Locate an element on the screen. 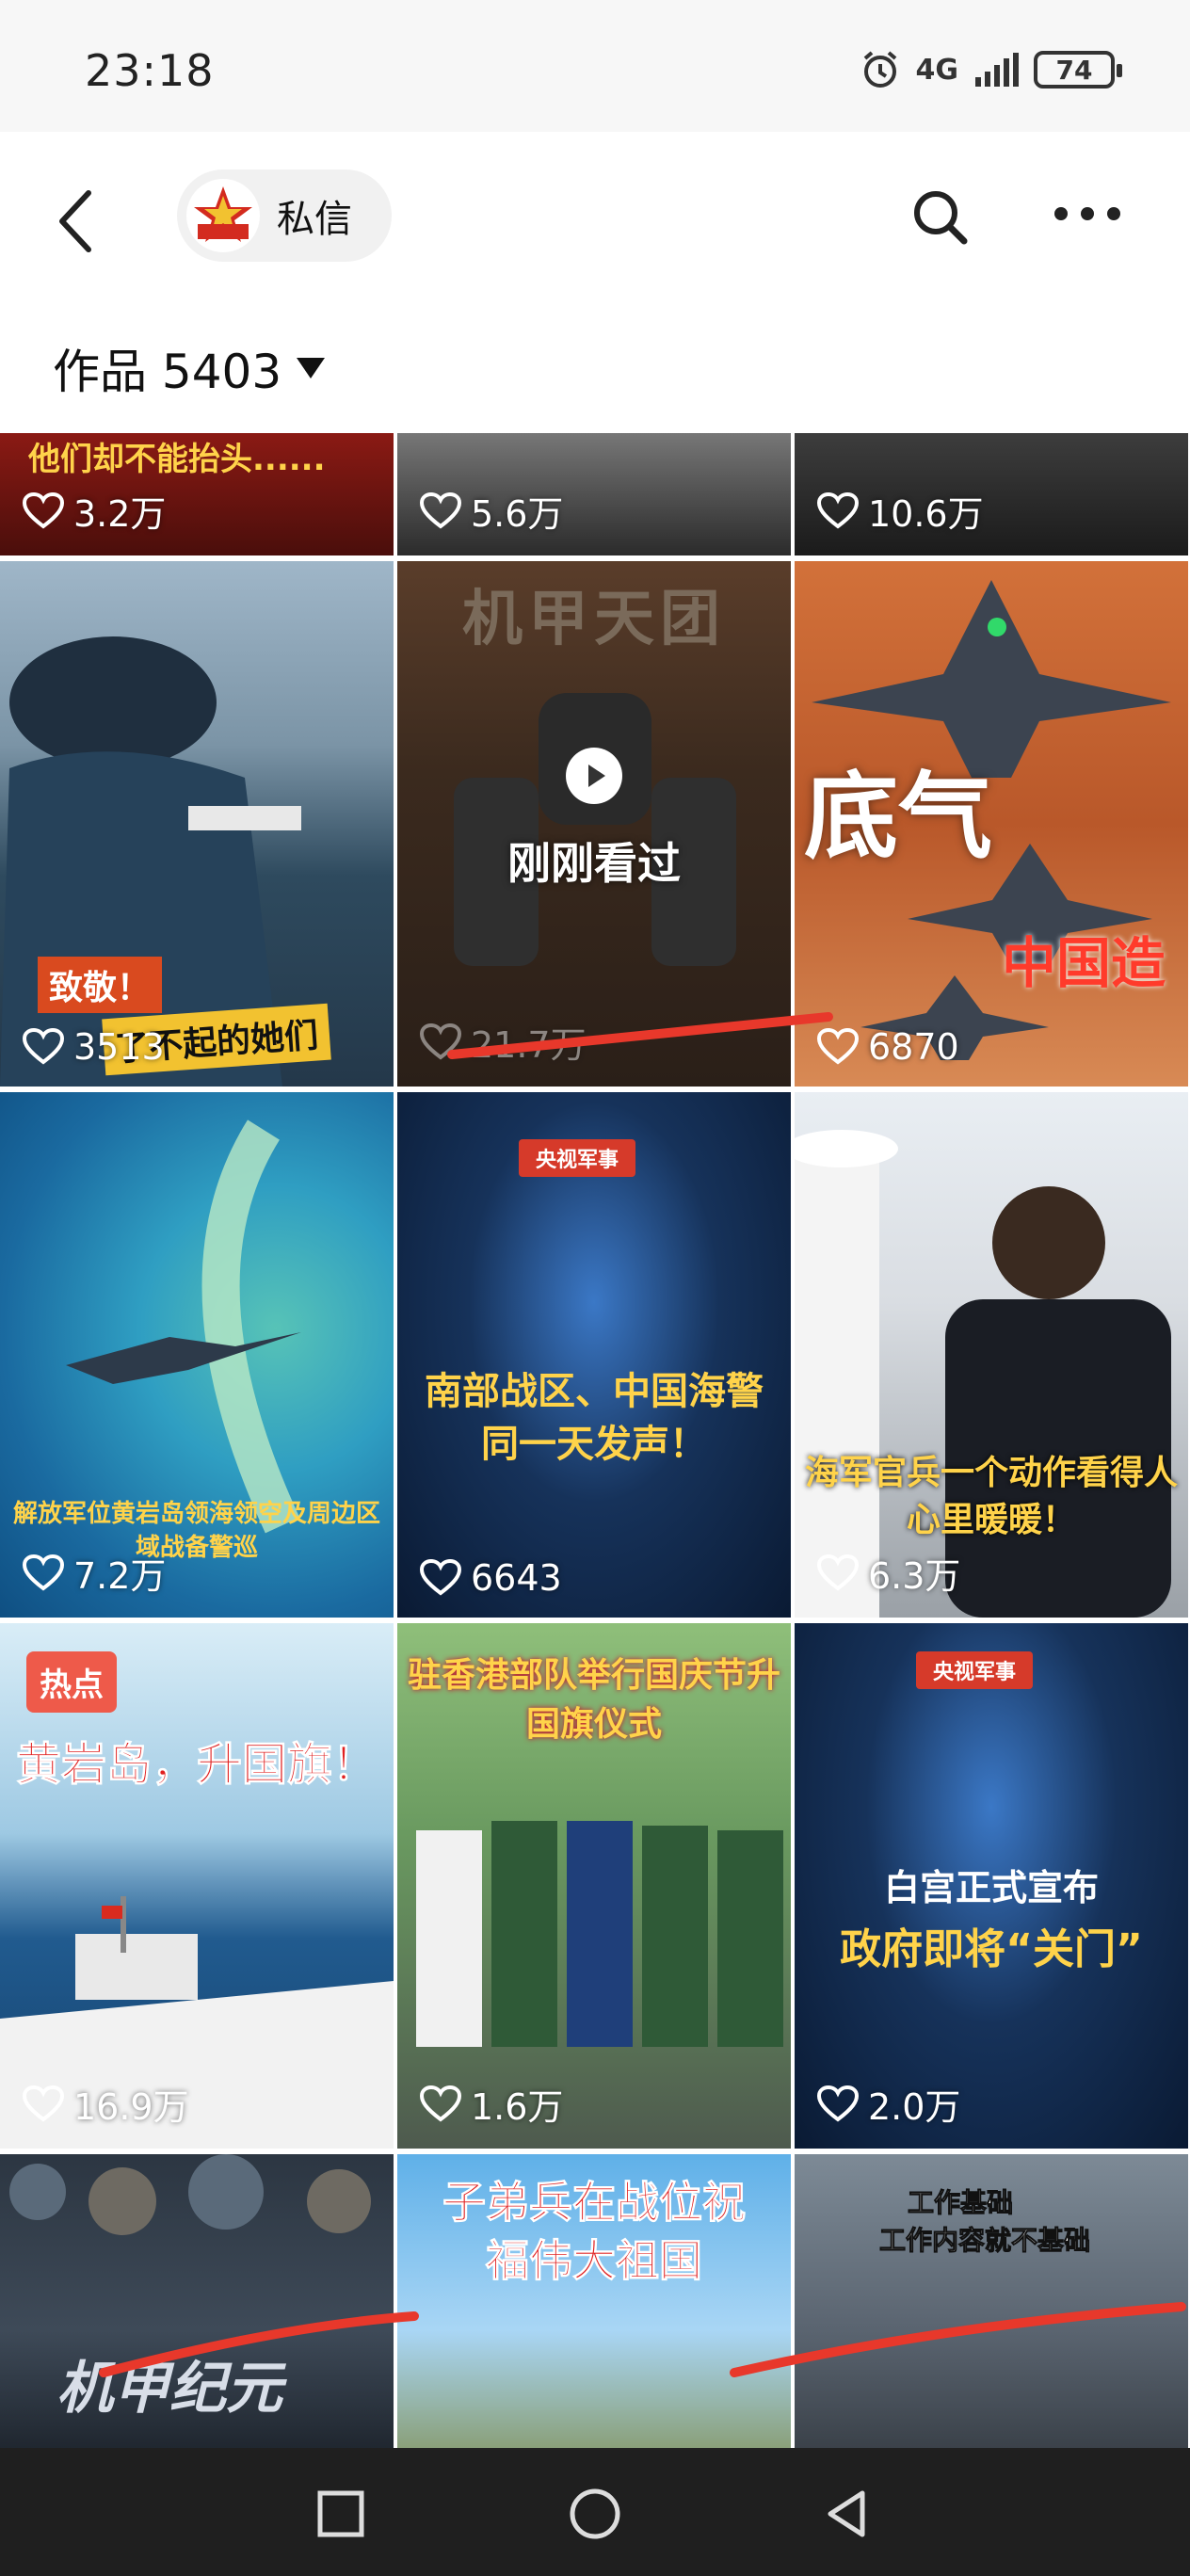 This screenshot has height=2576, width=1190. tile-caption: 机甲纪元 is located at coordinates (169, 2389).